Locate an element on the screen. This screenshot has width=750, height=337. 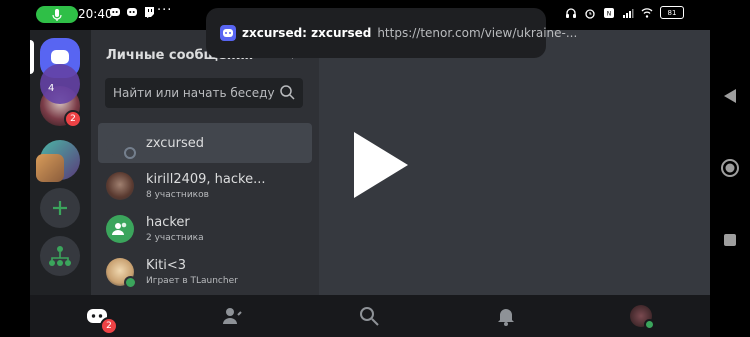
profile-avatar is located at coordinates (642, 317).